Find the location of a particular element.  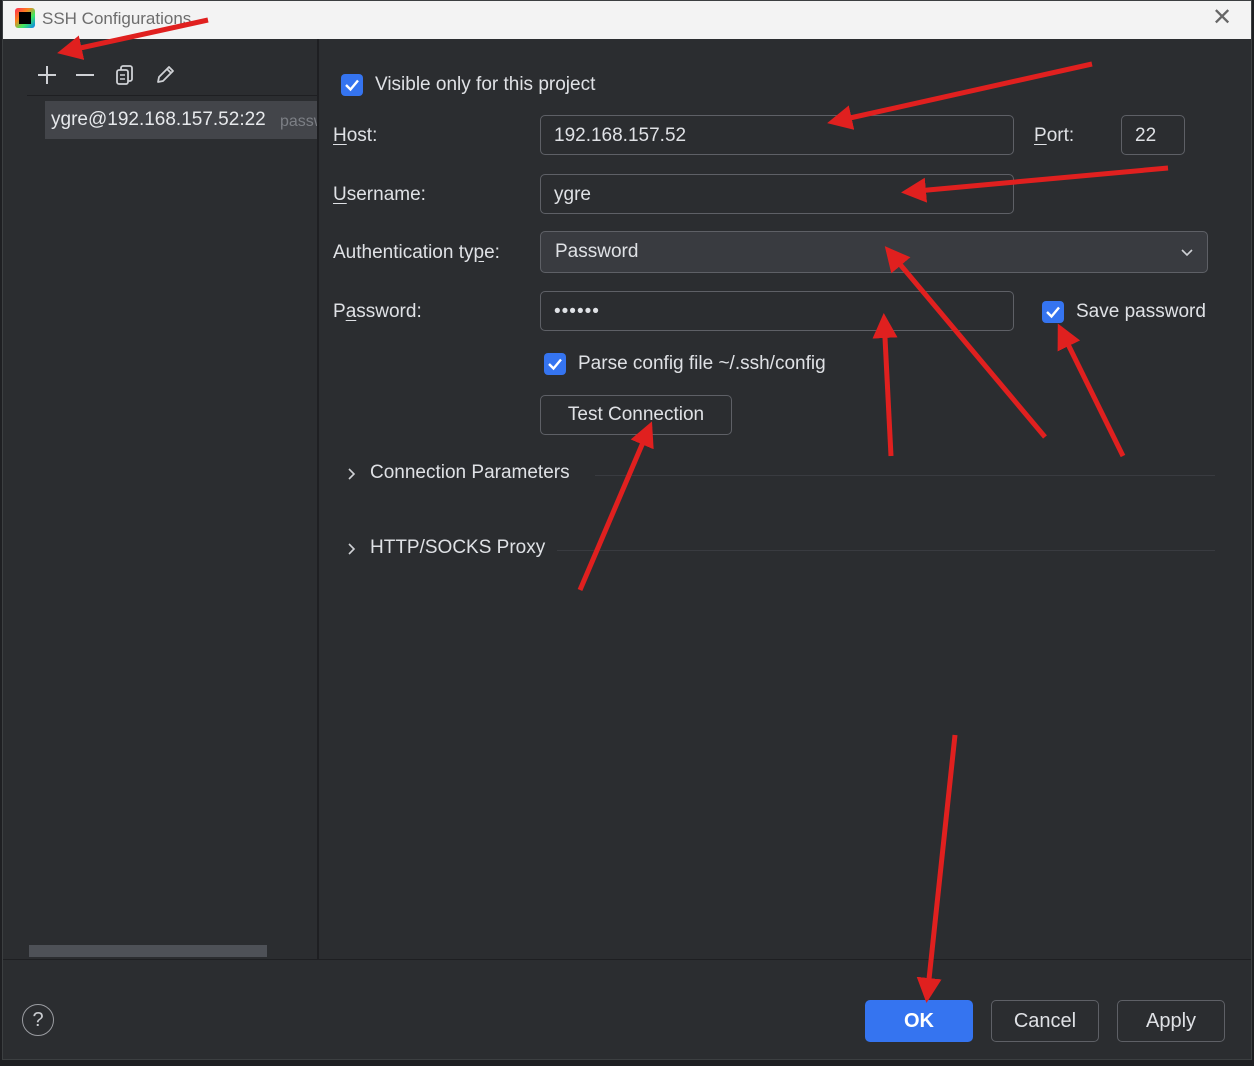

footer-divider is located at coordinates (627, 959).